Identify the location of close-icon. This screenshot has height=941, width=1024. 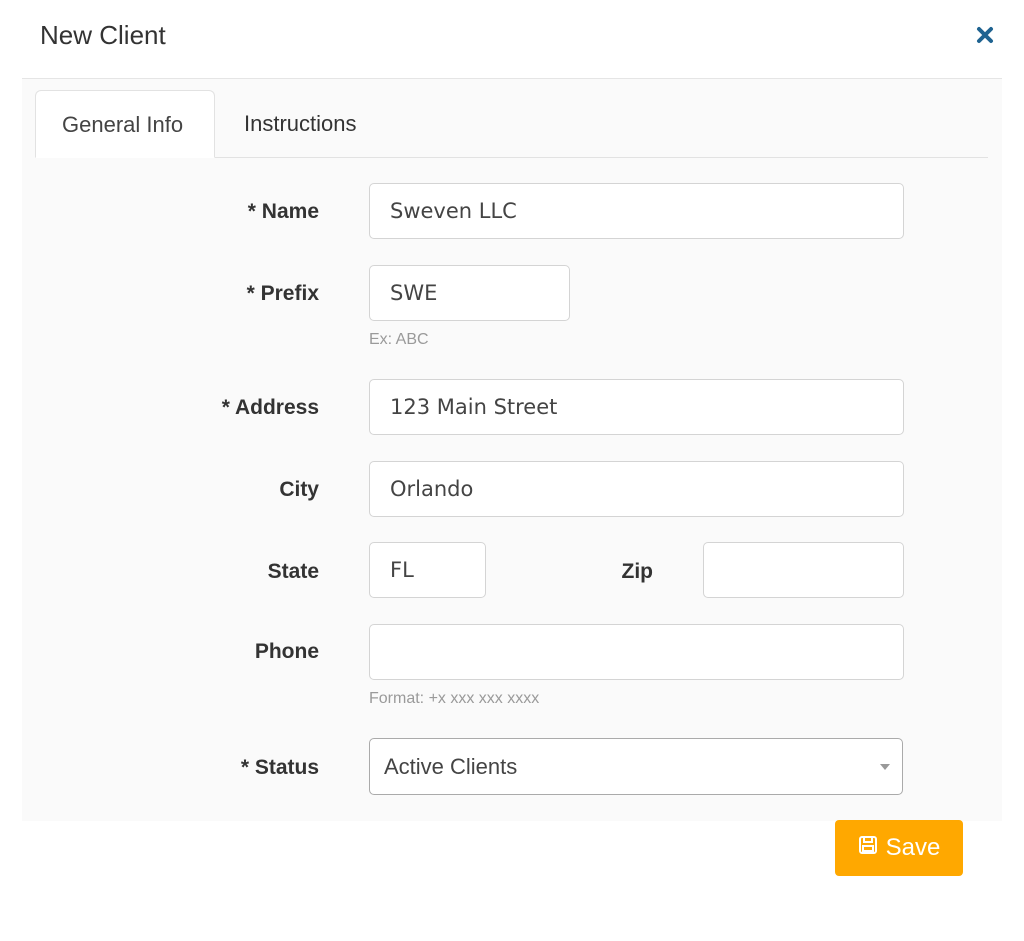
(985, 35).